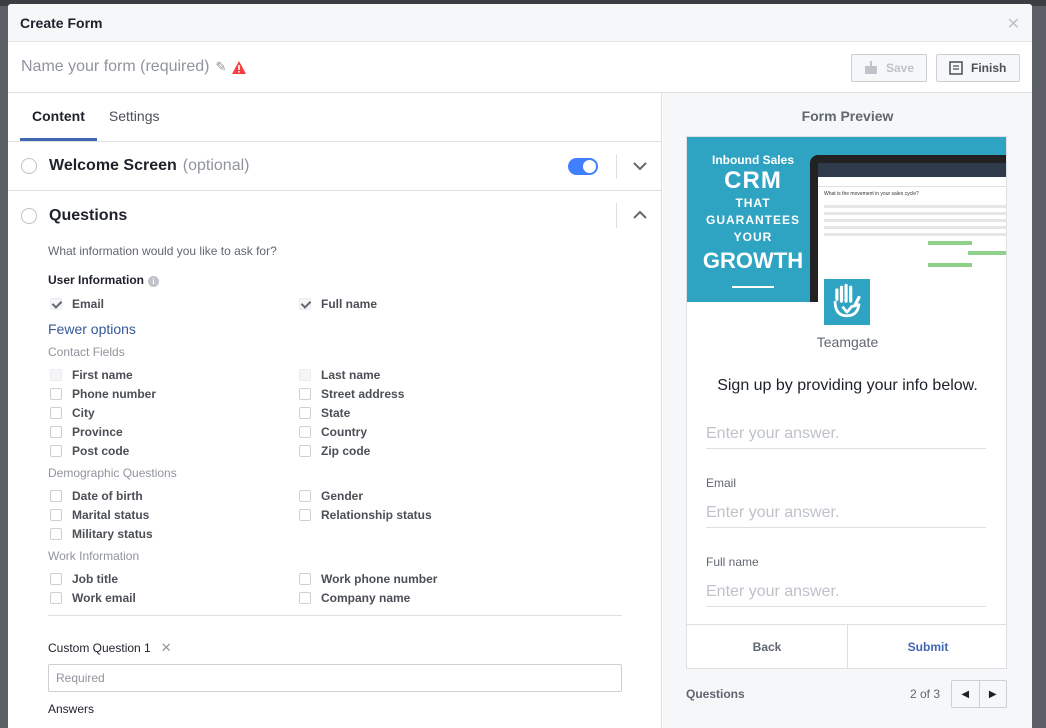 This screenshot has height=728, width=1046. I want to click on preview-intro: Sign up by providing your info below., so click(847, 385).